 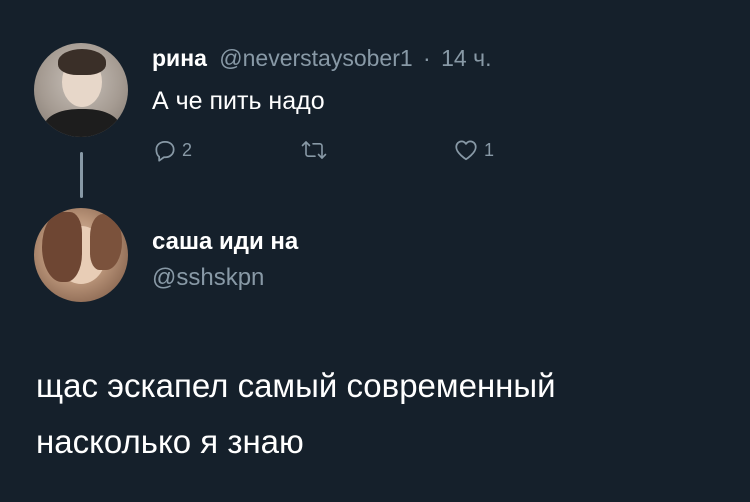 What do you see at coordinates (315, 58) in the screenshot?
I see `user-handle: @neverstaysober1` at bounding box center [315, 58].